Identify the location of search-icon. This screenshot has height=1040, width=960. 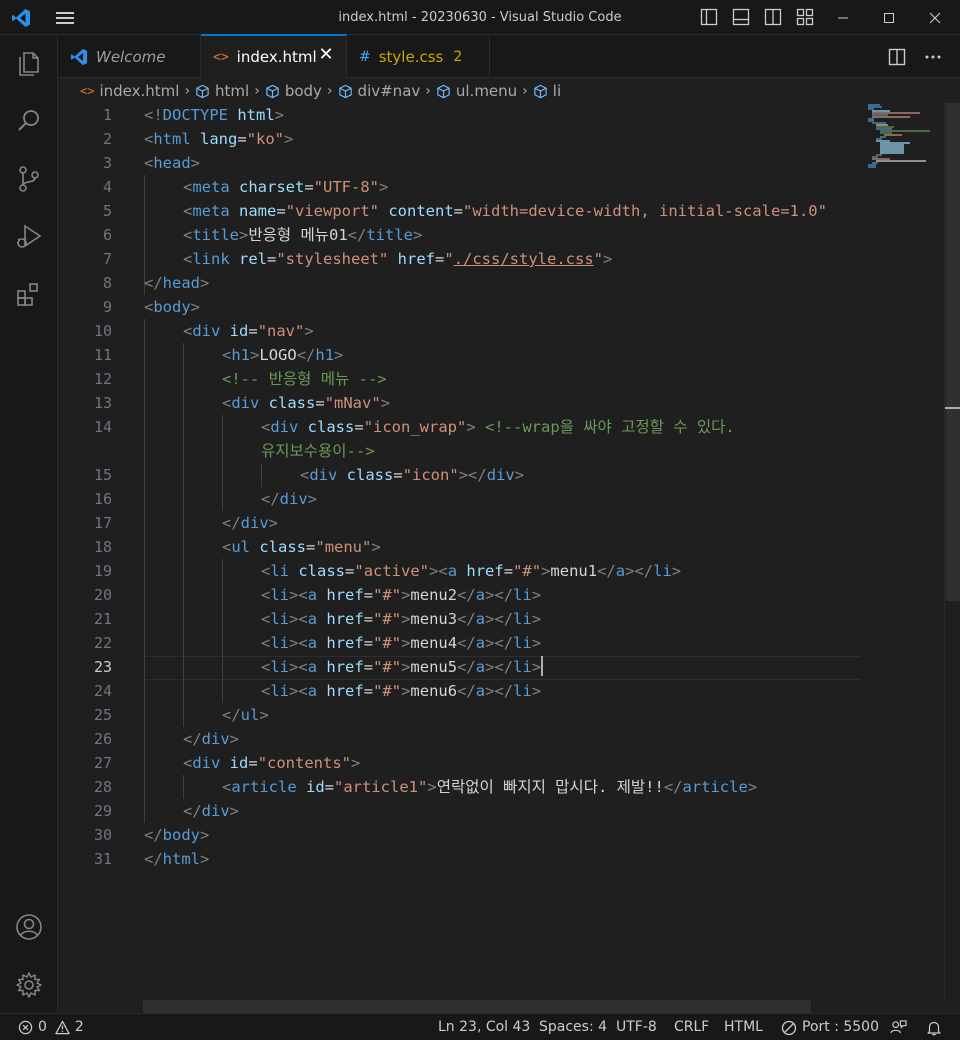
(28, 120).